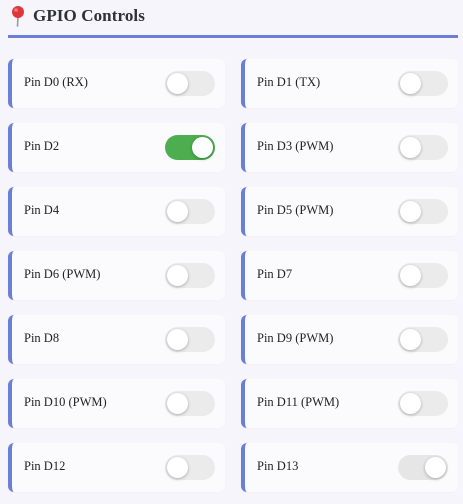  I want to click on pin-card: Pin D8, so click(116, 339).